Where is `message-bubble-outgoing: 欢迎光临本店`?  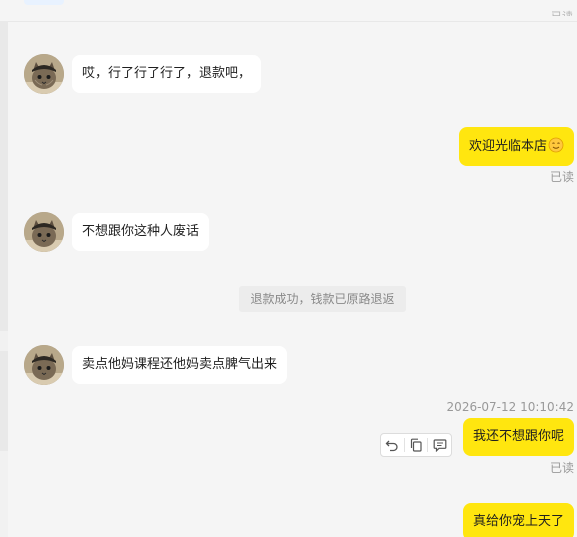
message-bubble-outgoing: 欢迎光临本店 is located at coordinates (516, 146).